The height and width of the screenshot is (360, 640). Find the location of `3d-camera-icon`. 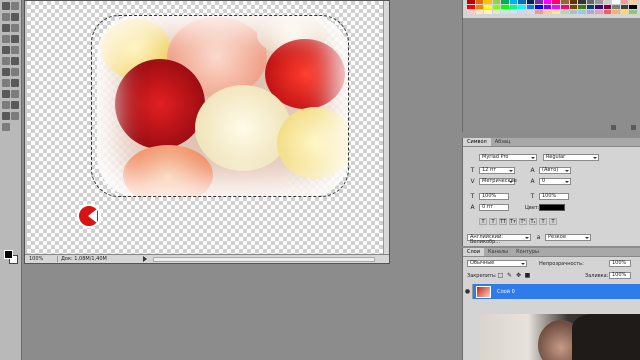

3d-camera-icon is located at coordinates (15, 105).